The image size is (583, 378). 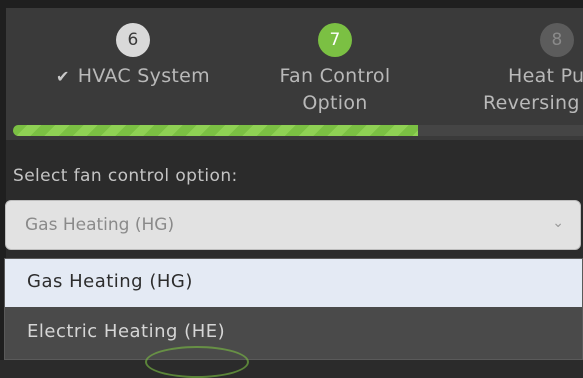 I want to click on step-heat-pump-reversing: 8 Heat Pu Reversing, so click(x=526, y=70).